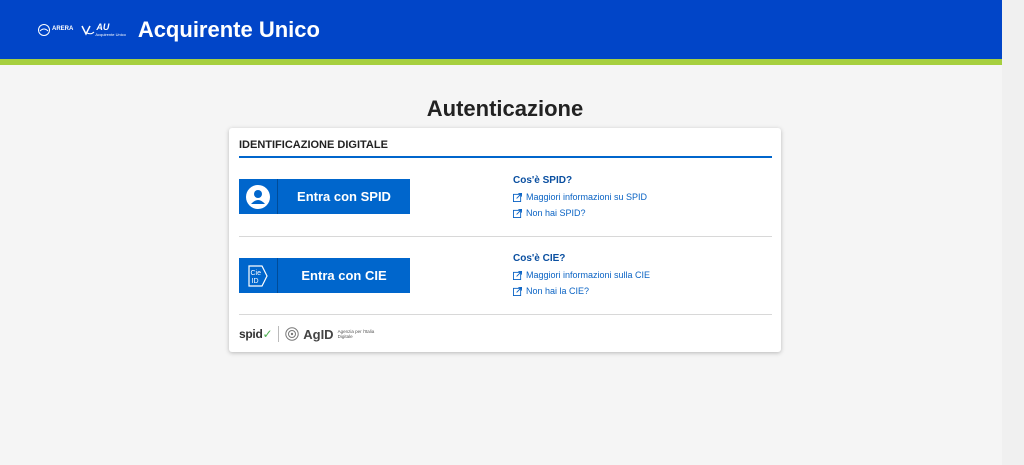 The height and width of the screenshot is (465, 1024). What do you see at coordinates (501, 62) in the screenshot?
I see `header-accent-bar` at bounding box center [501, 62].